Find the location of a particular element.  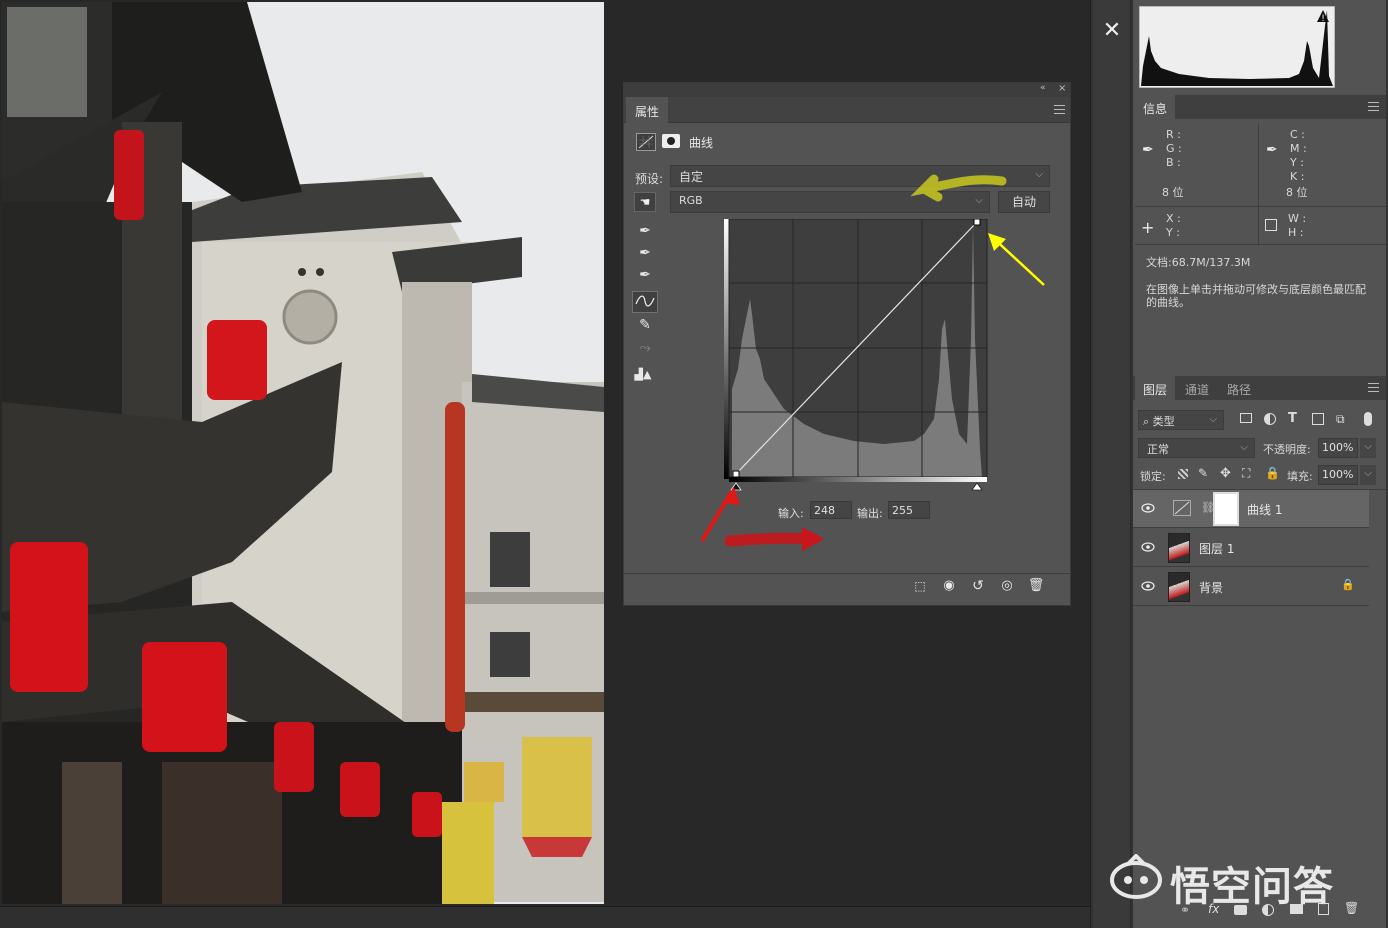

watermark-logo-icon is located at coordinates (1136, 876).